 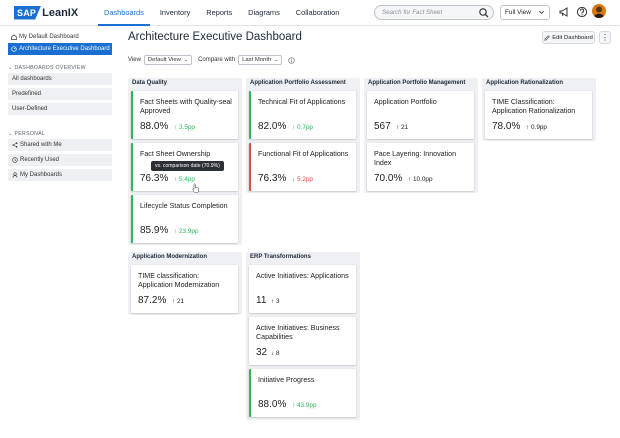 I want to click on kpi-value: 567, so click(x=382, y=126).